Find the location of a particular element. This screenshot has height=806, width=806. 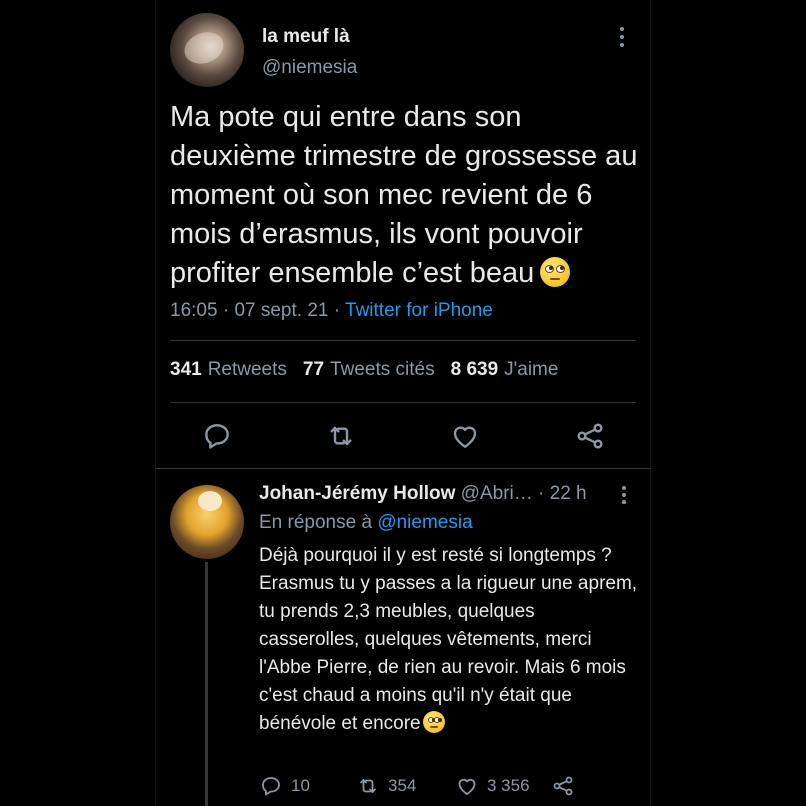

retweets-label: Retweets is located at coordinates (247, 369).